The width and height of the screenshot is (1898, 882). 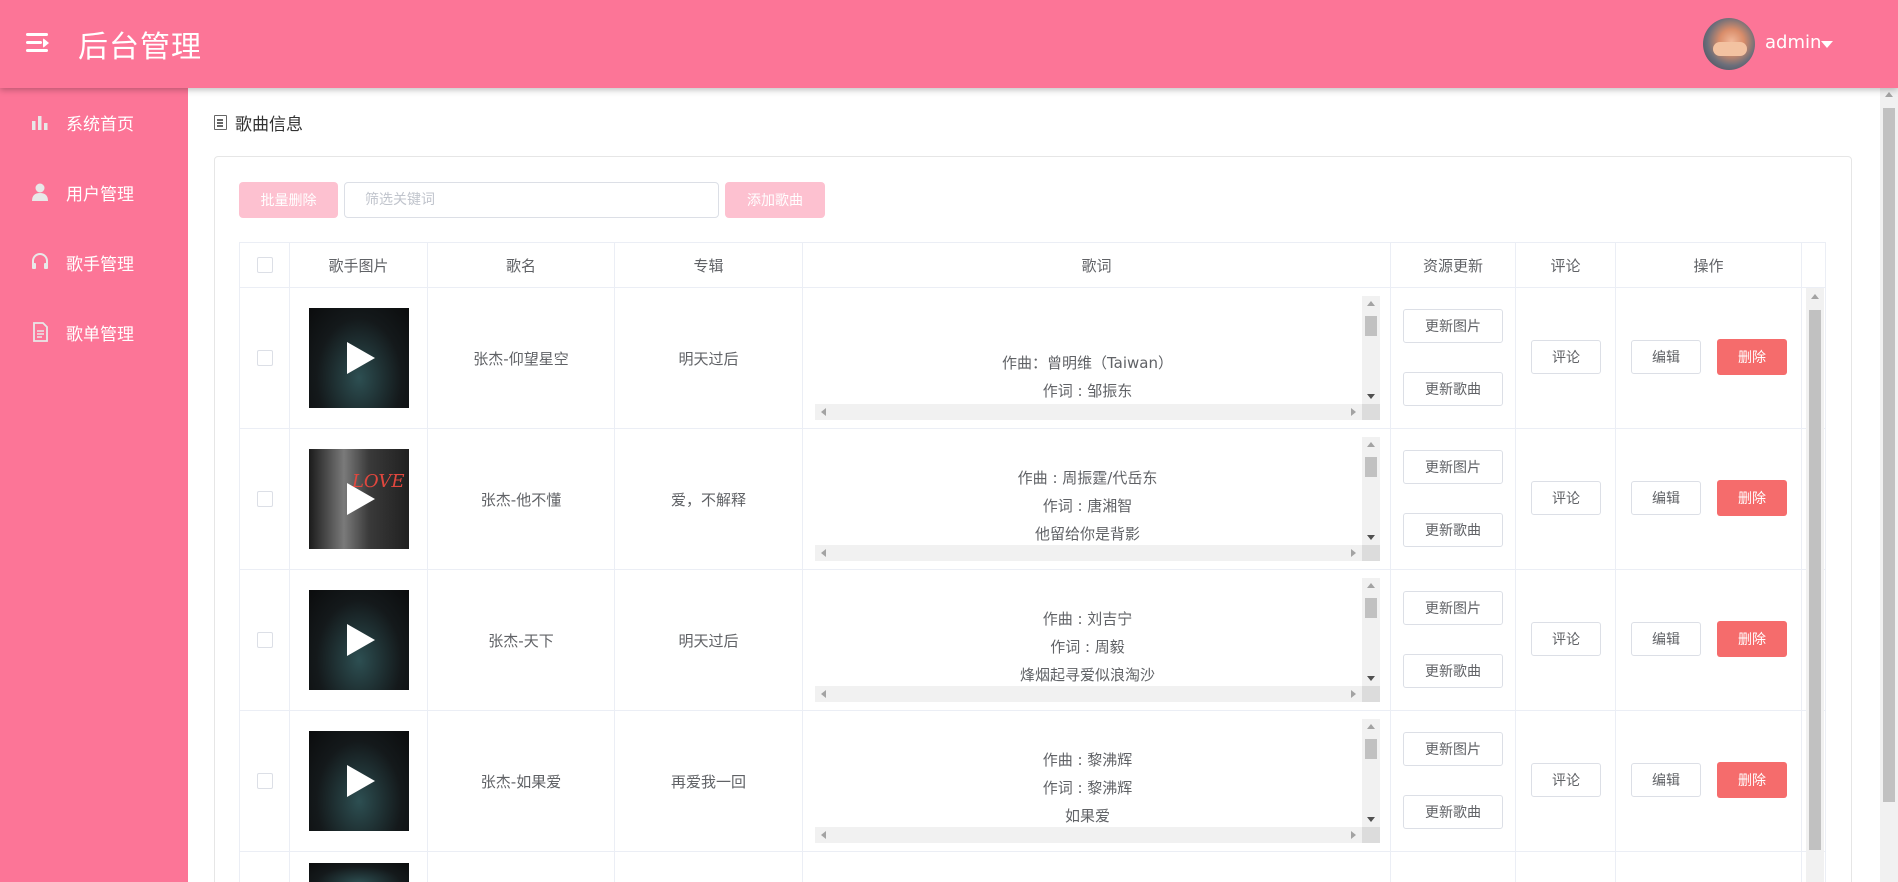 I want to click on lyric-scroll-box: 作曲 : 刘吉宁 作词 : 周毅 烽烟起寻爱似浪淘沙, so click(x=1097, y=640).